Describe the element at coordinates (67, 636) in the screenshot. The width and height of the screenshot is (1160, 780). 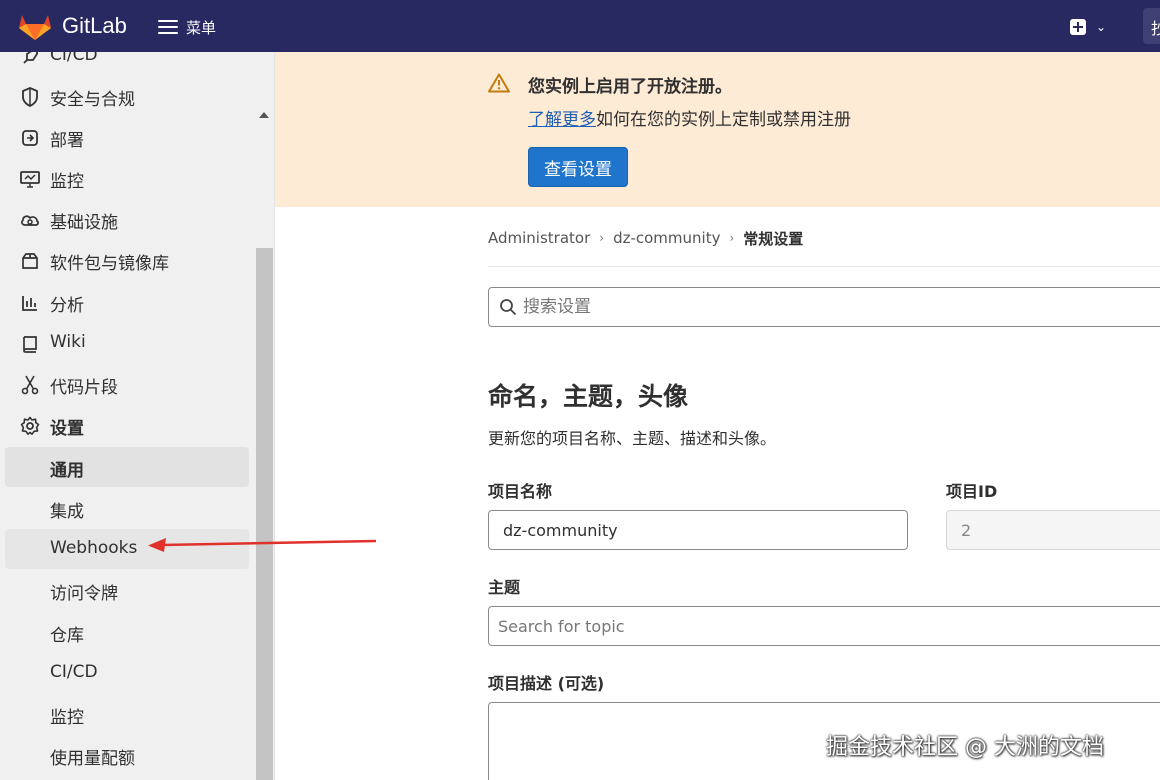
I see `sidebar-subitem-label: 仓库` at that location.